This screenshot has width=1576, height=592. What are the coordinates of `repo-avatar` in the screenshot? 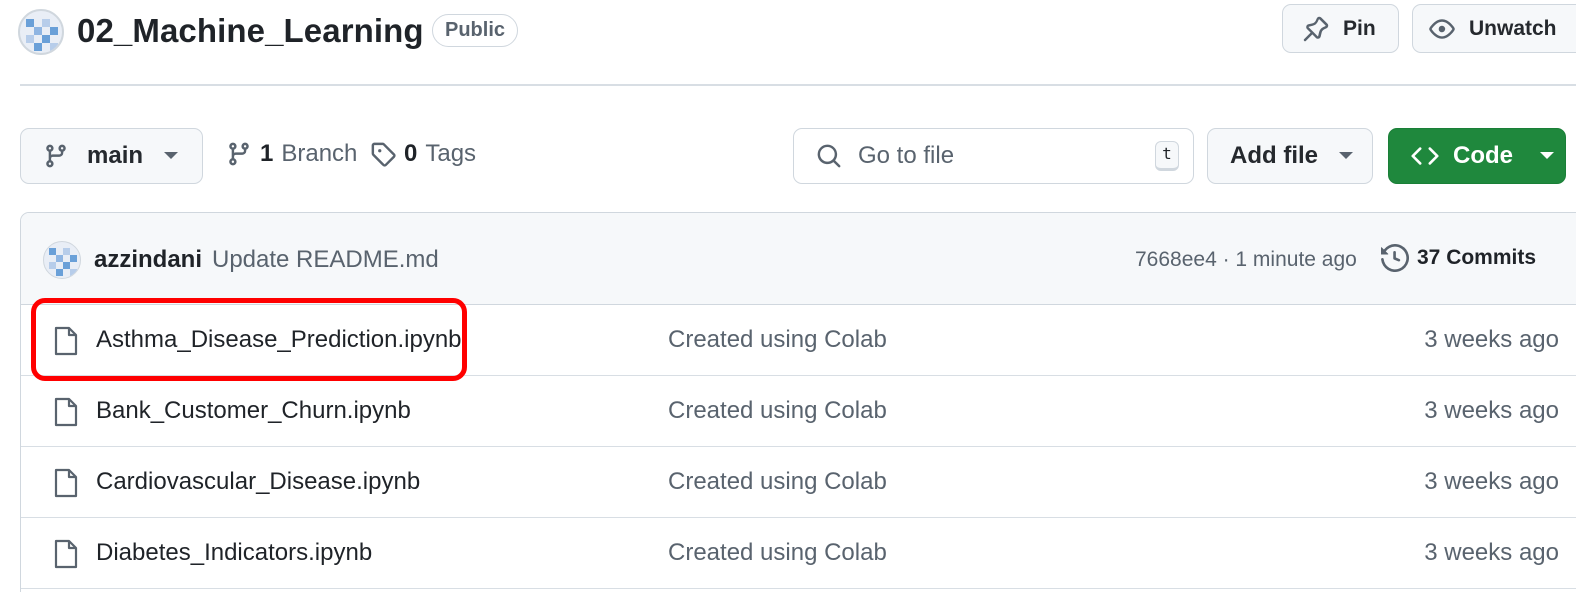 It's located at (41, 32).